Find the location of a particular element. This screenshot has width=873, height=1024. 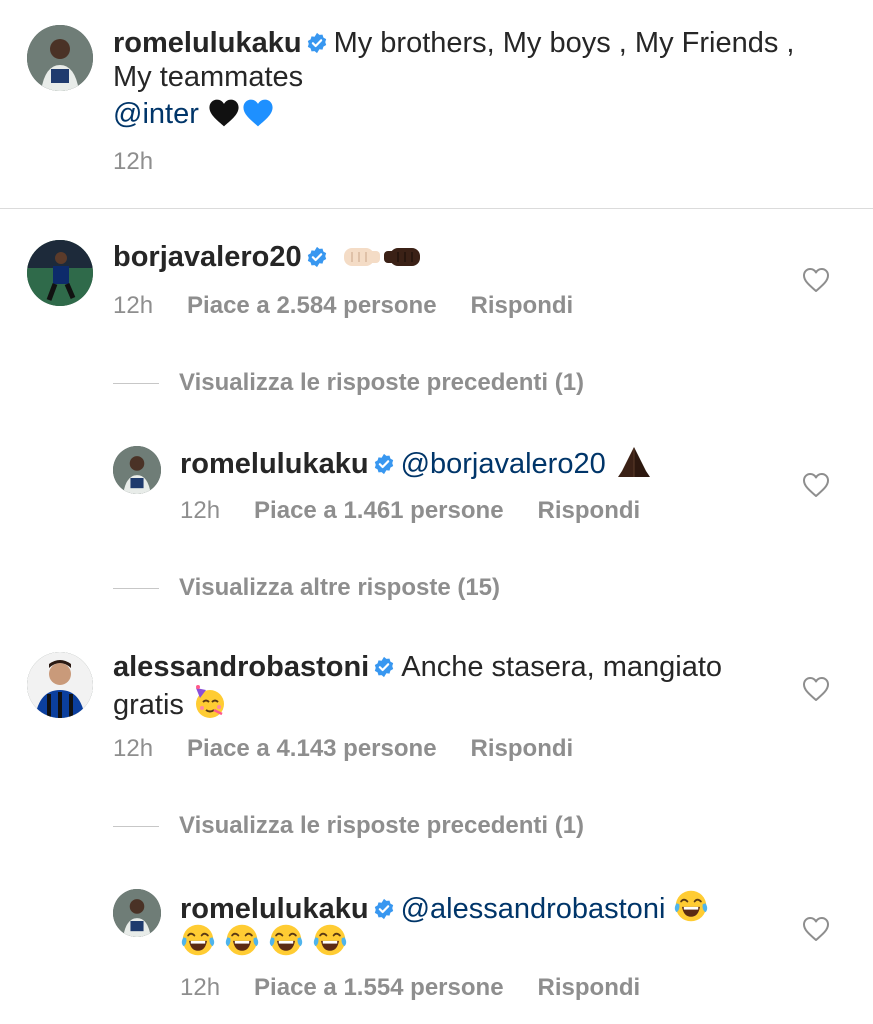

likes-count: Piace a 1.461 persone is located at coordinates (379, 510).